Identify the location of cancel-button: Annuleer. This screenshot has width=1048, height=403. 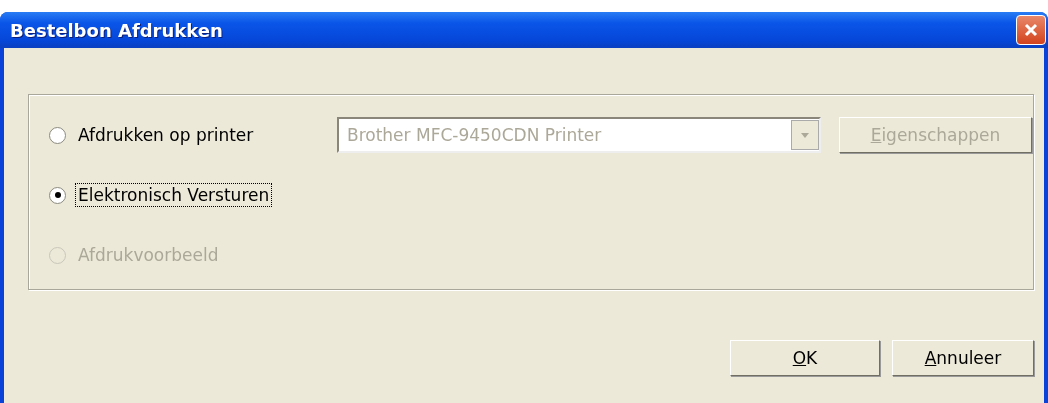
(963, 358).